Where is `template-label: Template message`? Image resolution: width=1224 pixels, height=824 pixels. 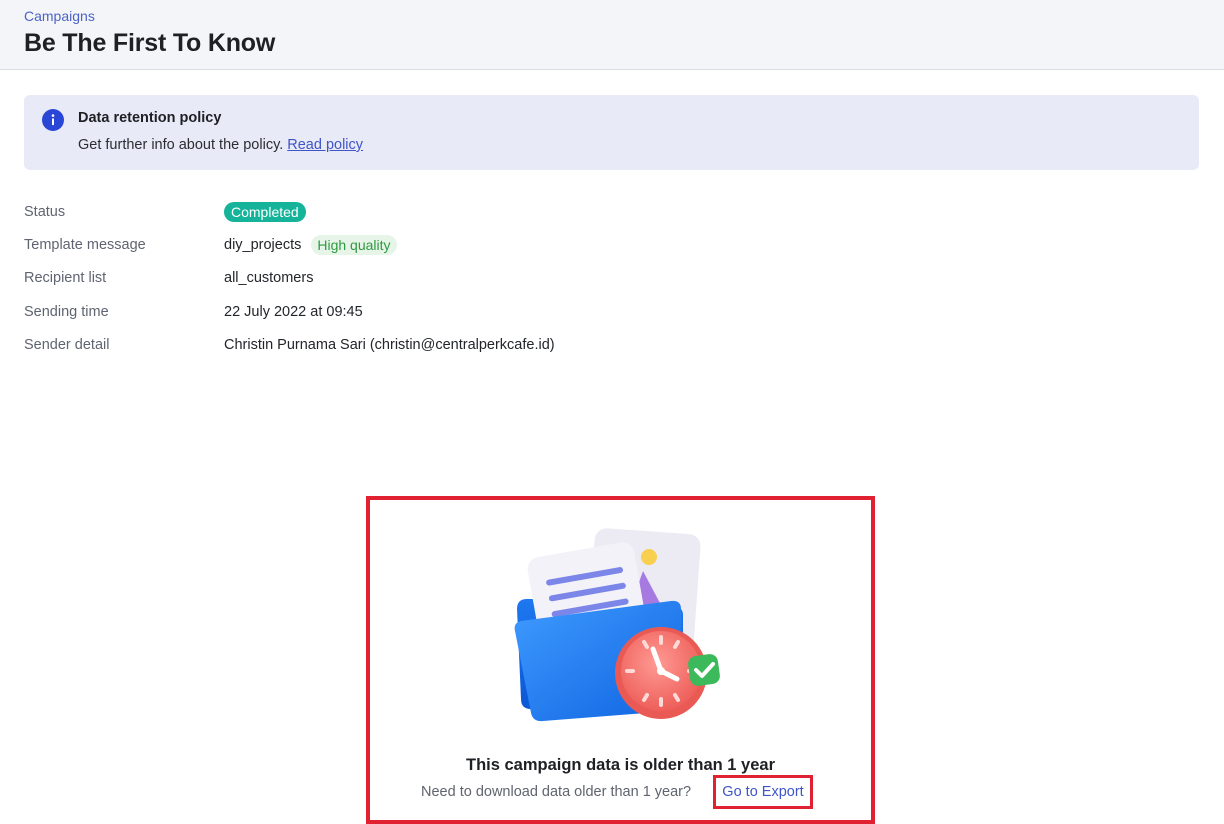 template-label: Template message is located at coordinates (85, 245).